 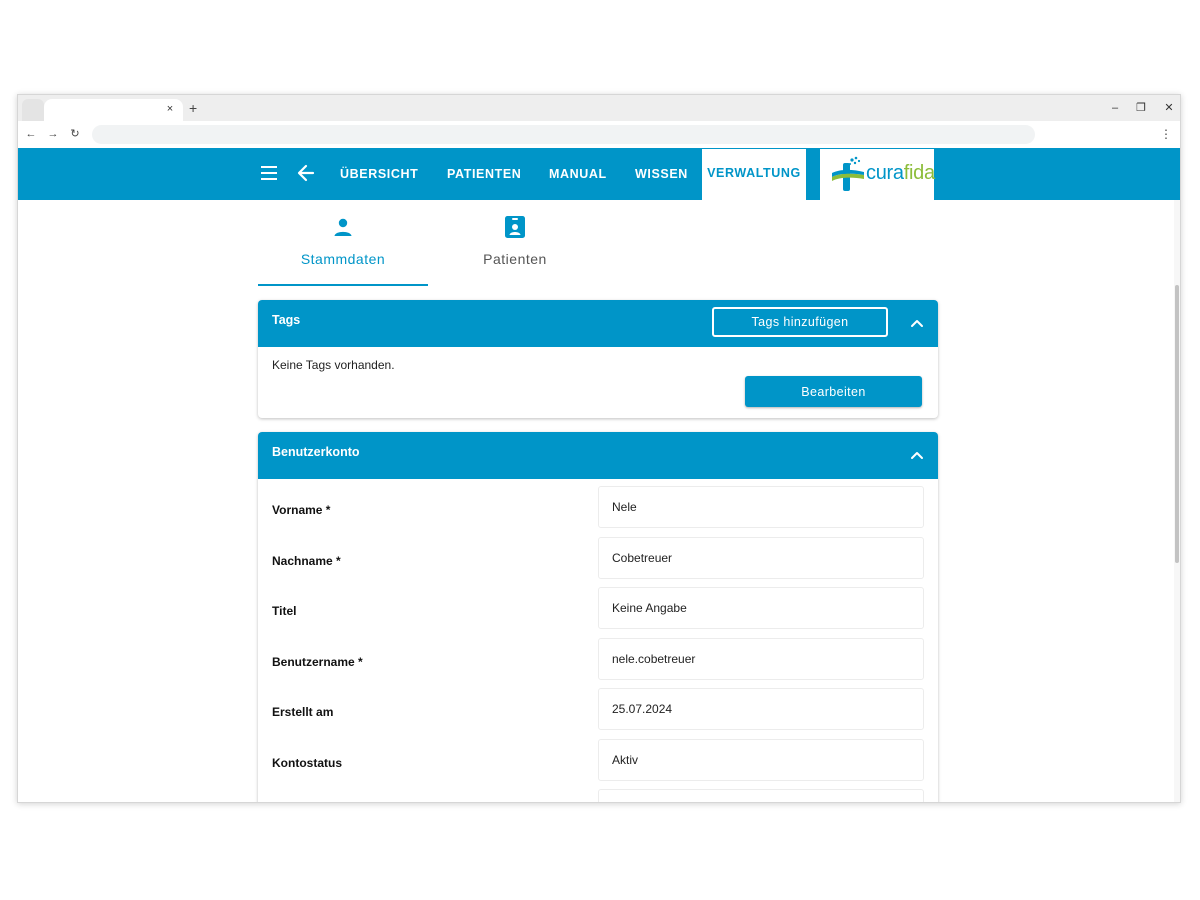 I want to click on browser-titlebar: × + – ❐ ✕, so click(x=599, y=108).